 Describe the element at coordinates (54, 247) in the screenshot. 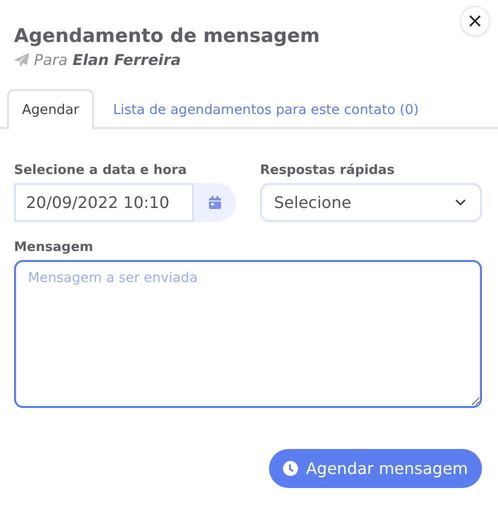

I see `field-label: Mensagem` at that location.